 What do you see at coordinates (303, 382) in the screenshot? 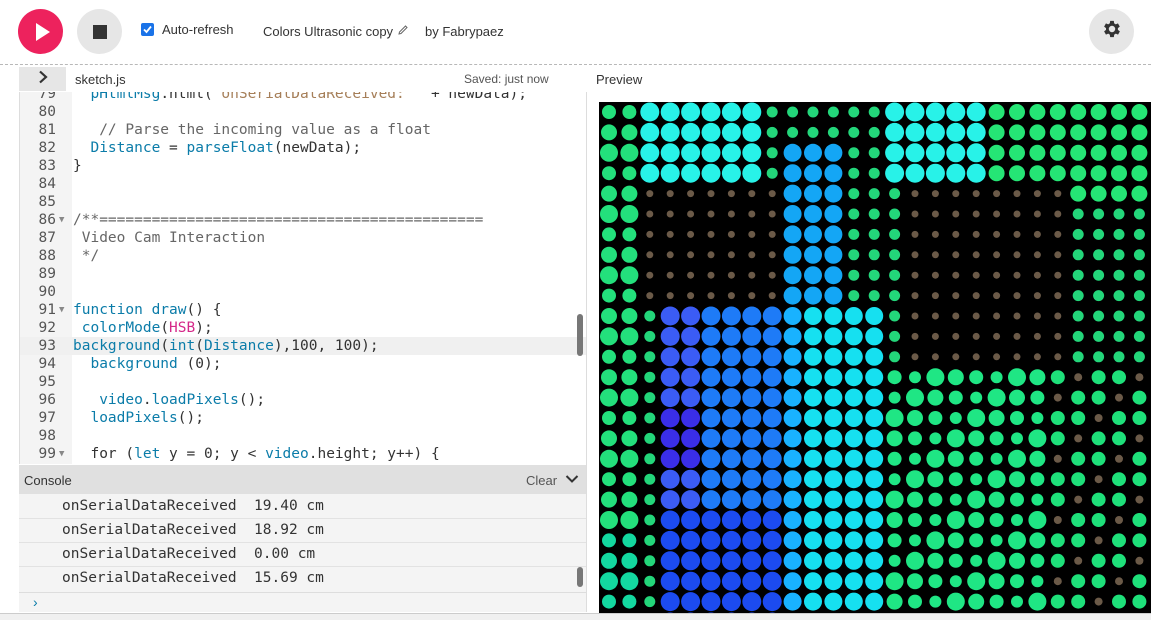
I see `code-line: 95` at bounding box center [303, 382].